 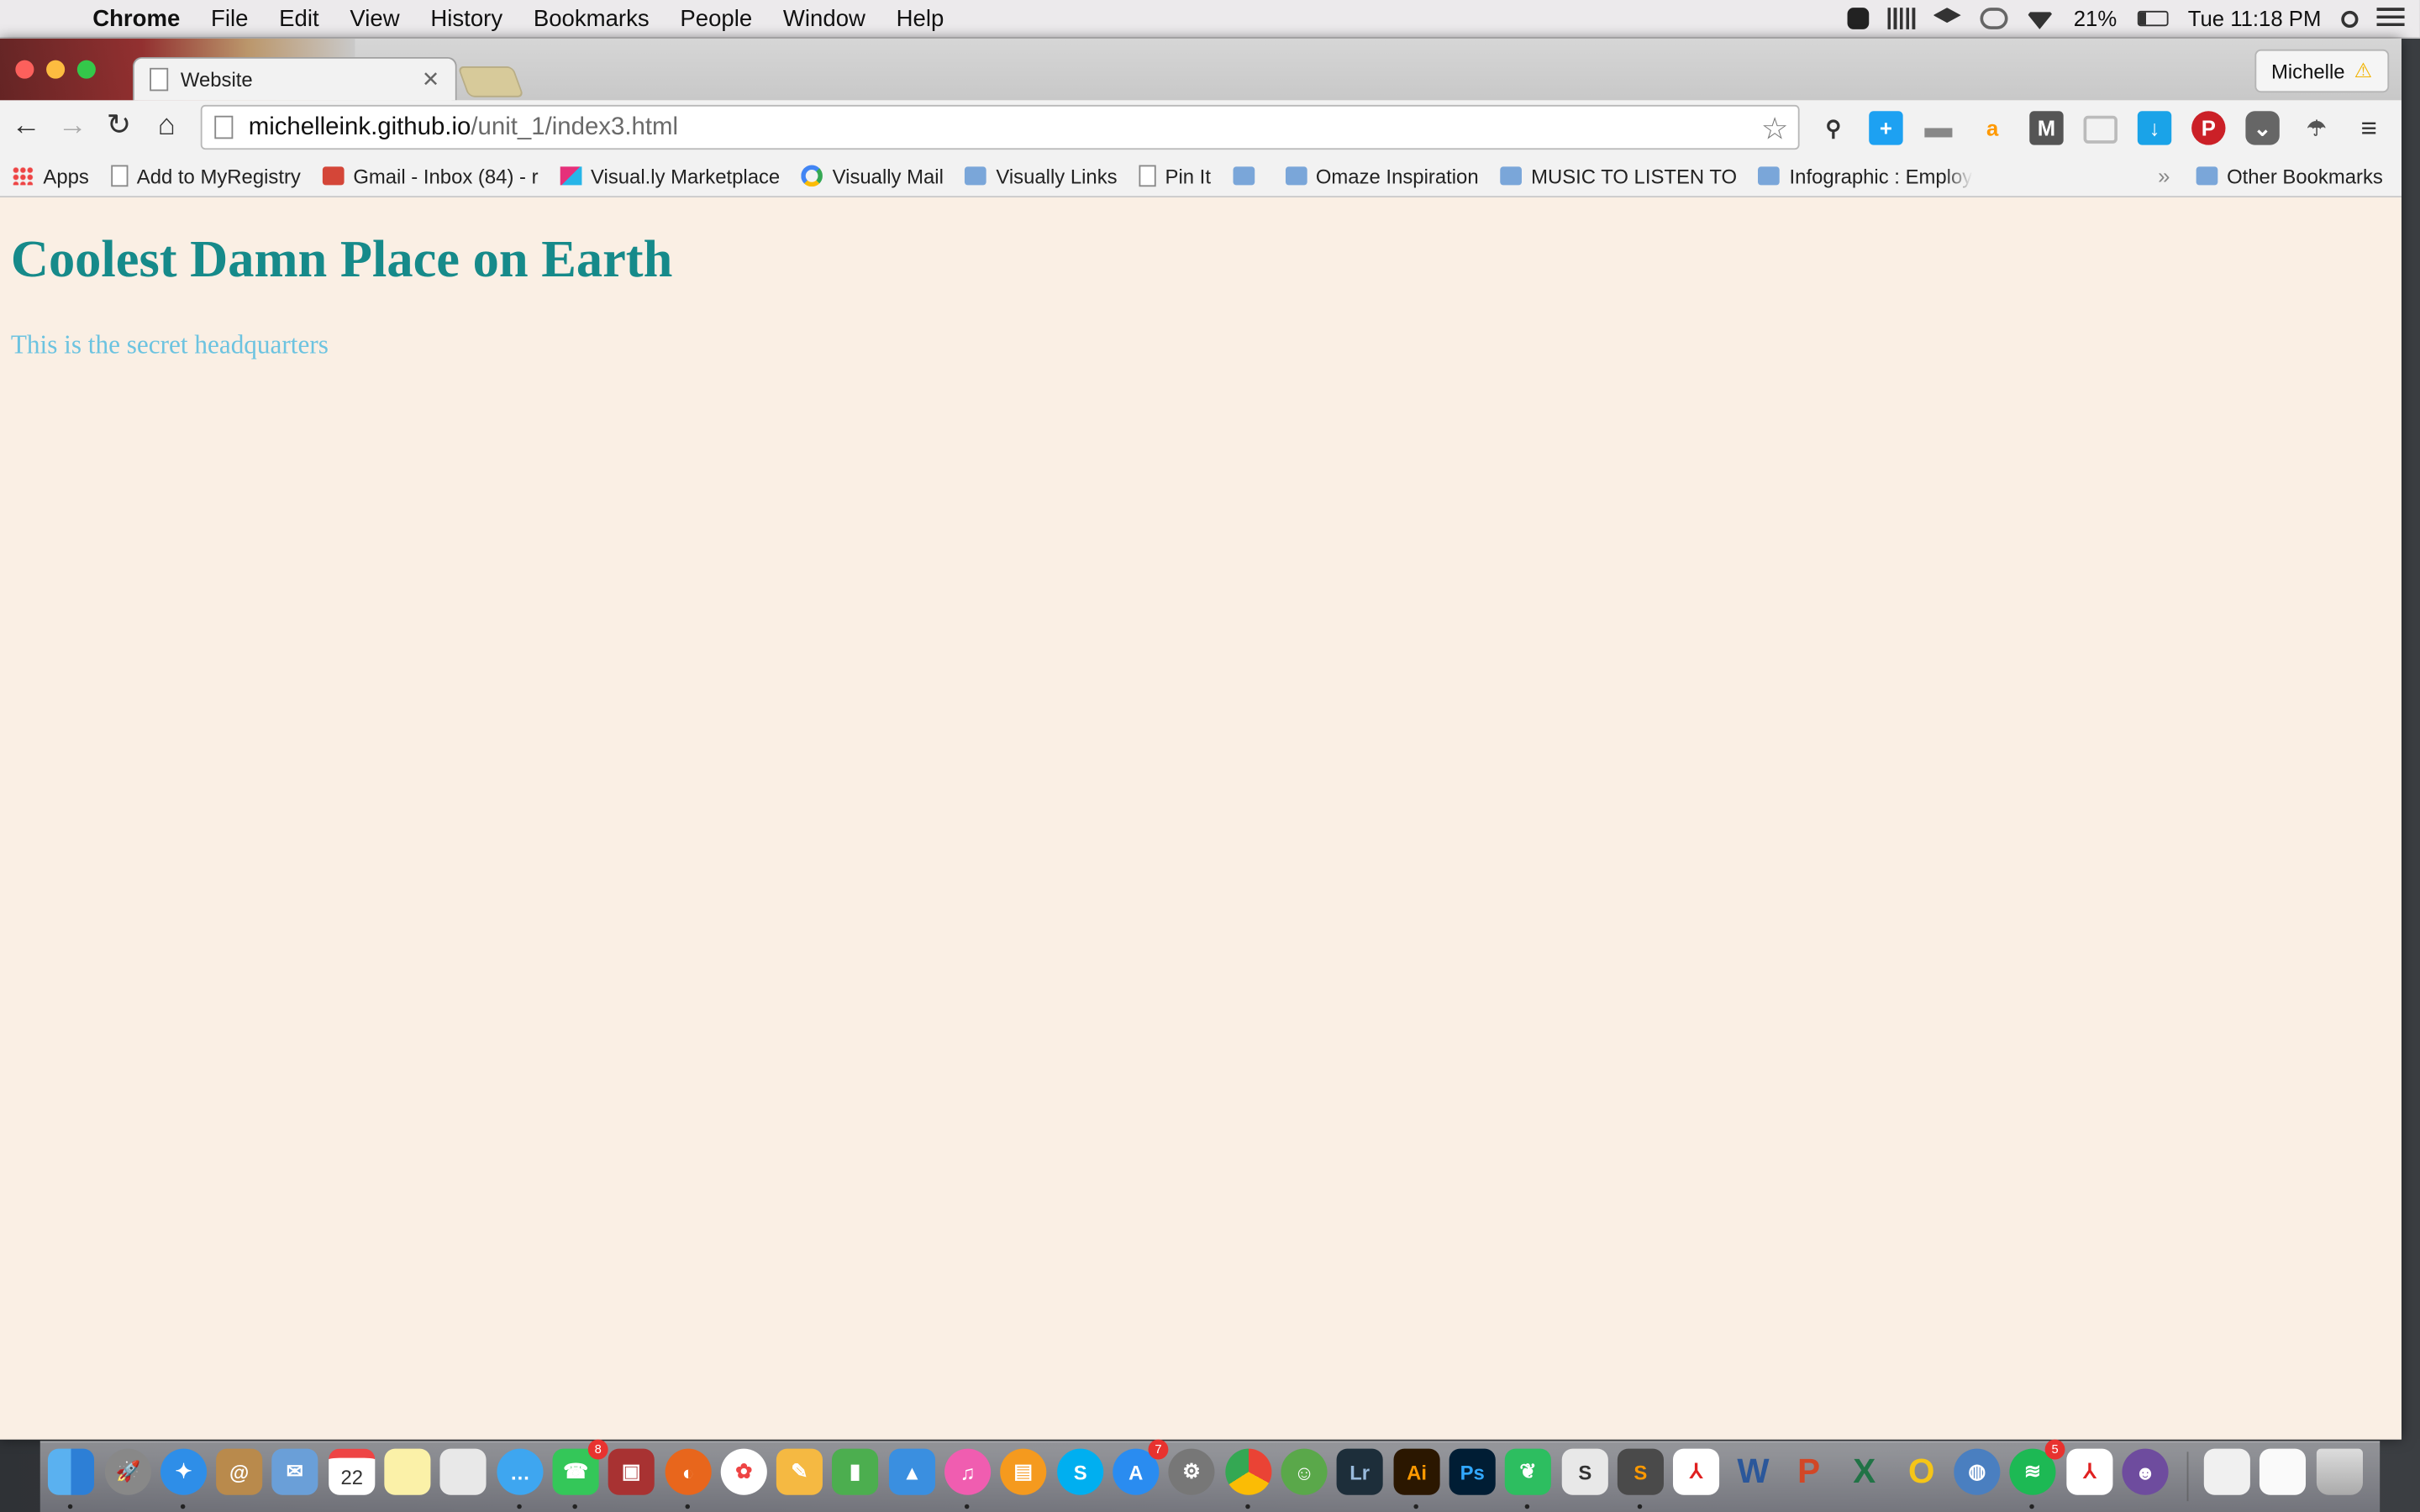 What do you see at coordinates (1921, 1472) in the screenshot?
I see `outlook-icon: O` at bounding box center [1921, 1472].